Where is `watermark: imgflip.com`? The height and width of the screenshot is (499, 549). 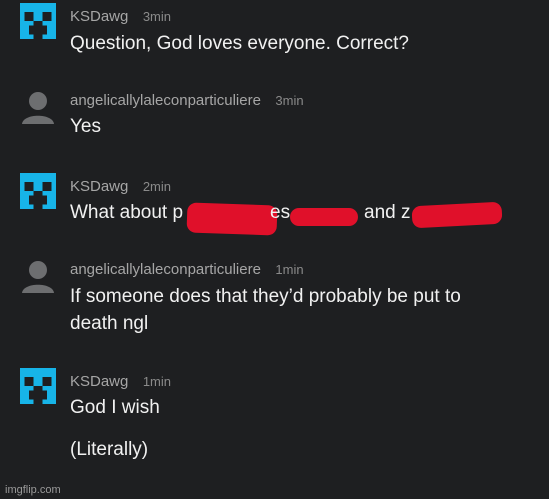
watermark: imgflip.com is located at coordinates (33, 490).